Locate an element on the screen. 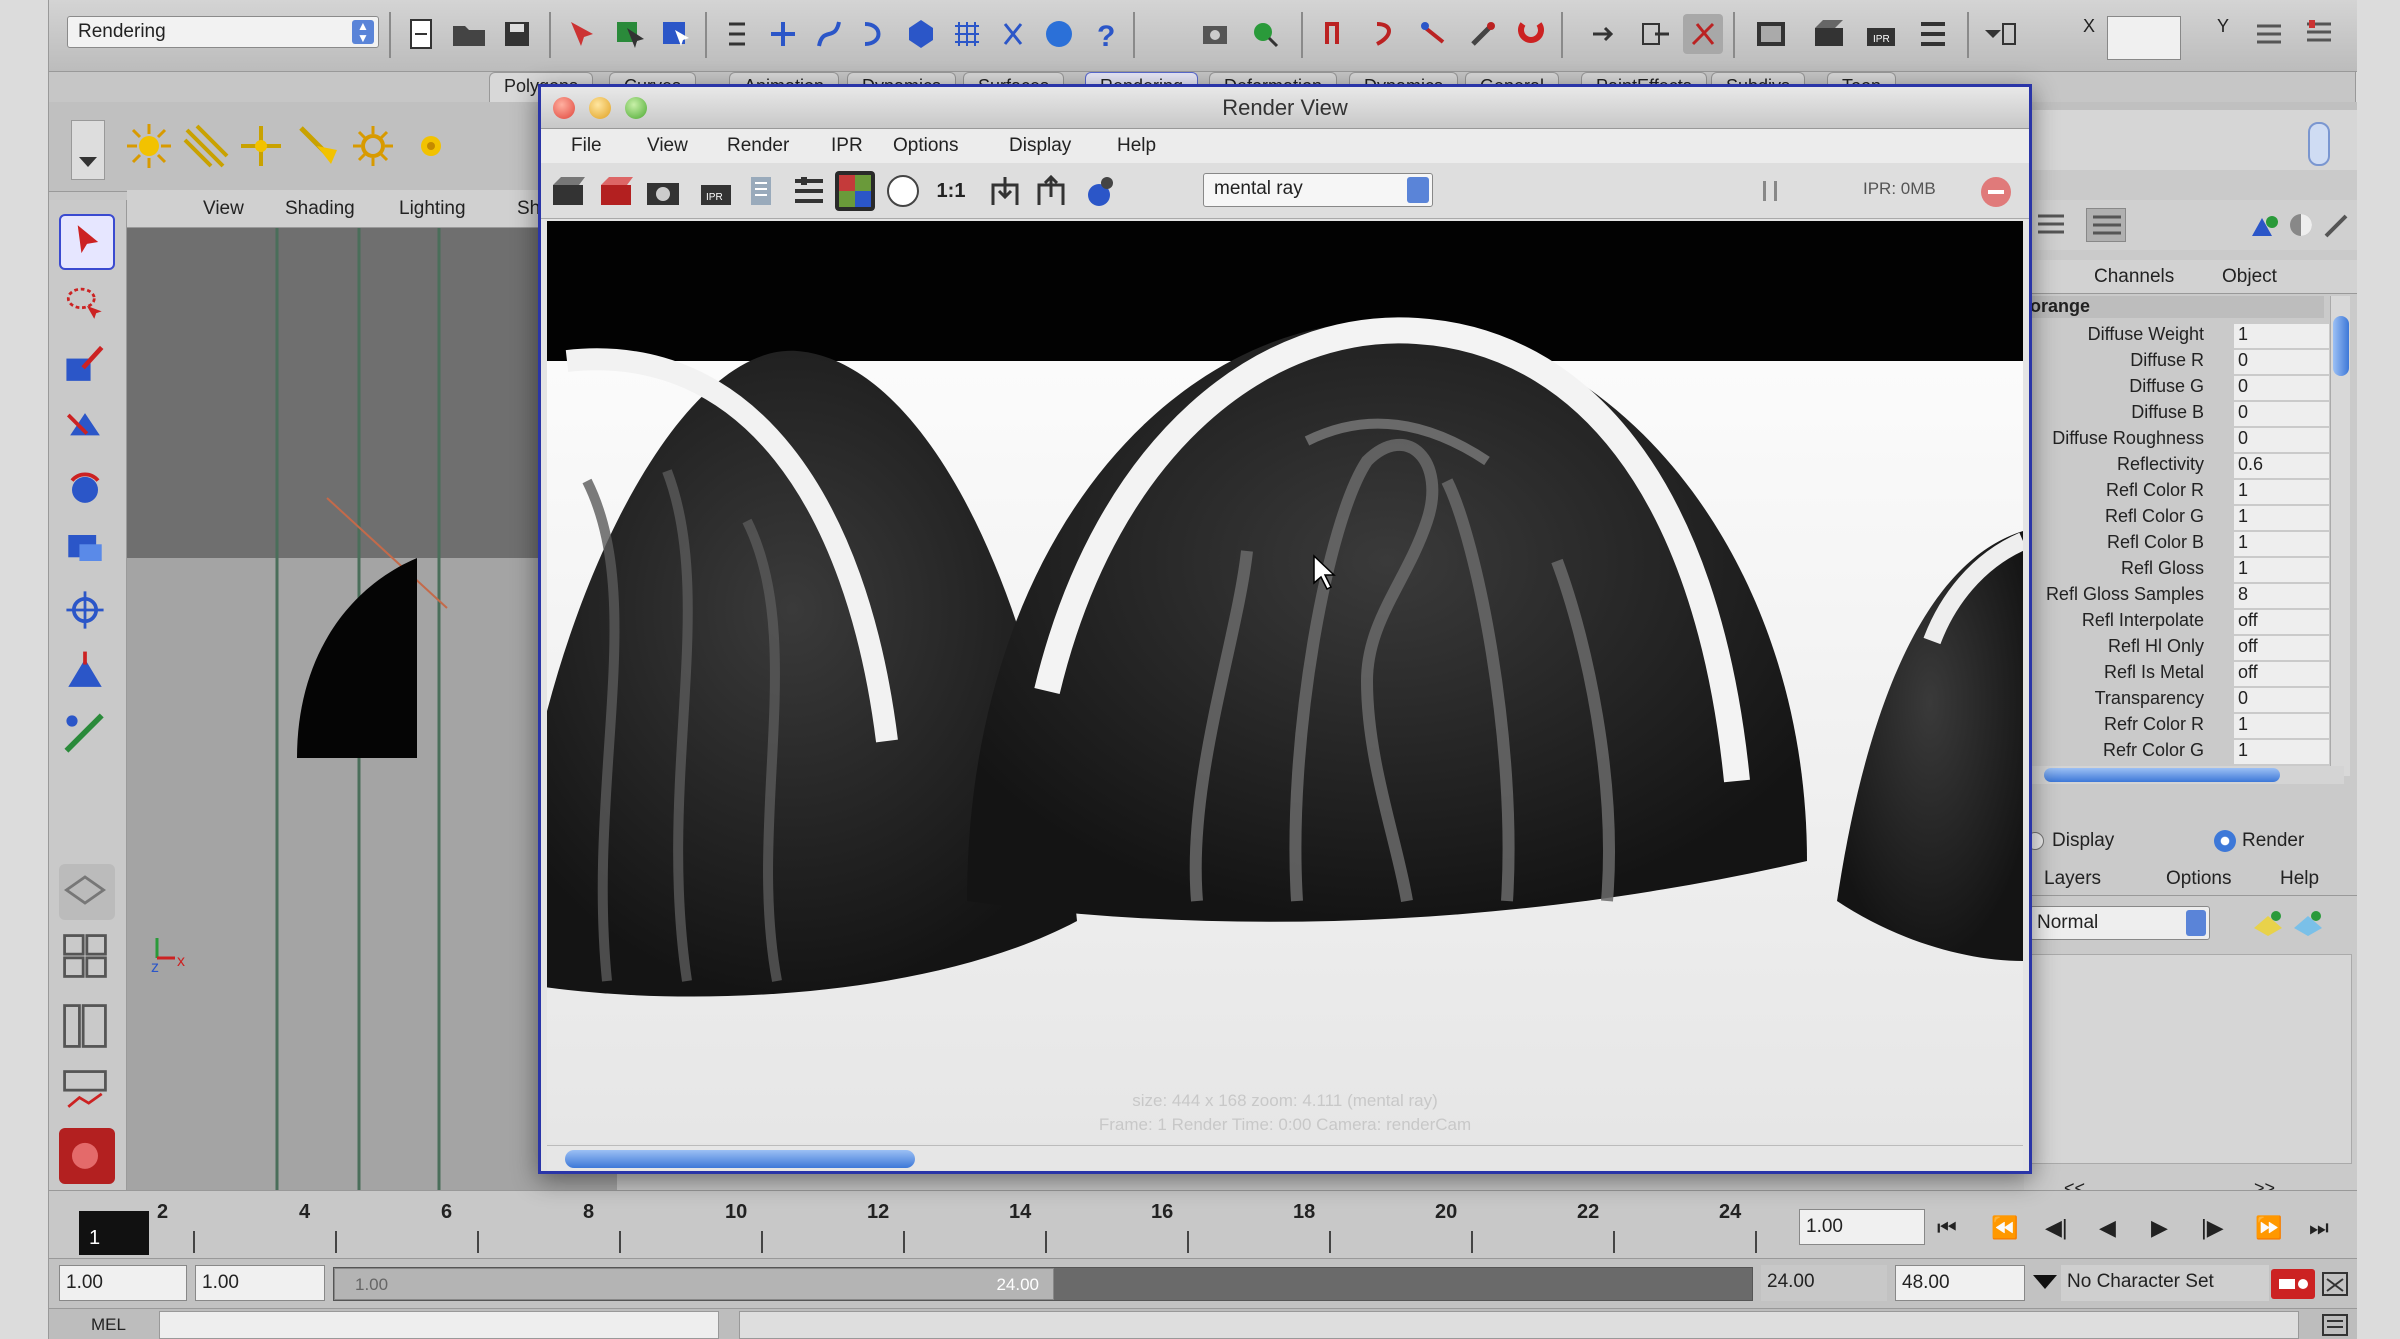 This screenshot has width=2400, height=1339. snap-curve-icon is located at coordinates (829, 34).